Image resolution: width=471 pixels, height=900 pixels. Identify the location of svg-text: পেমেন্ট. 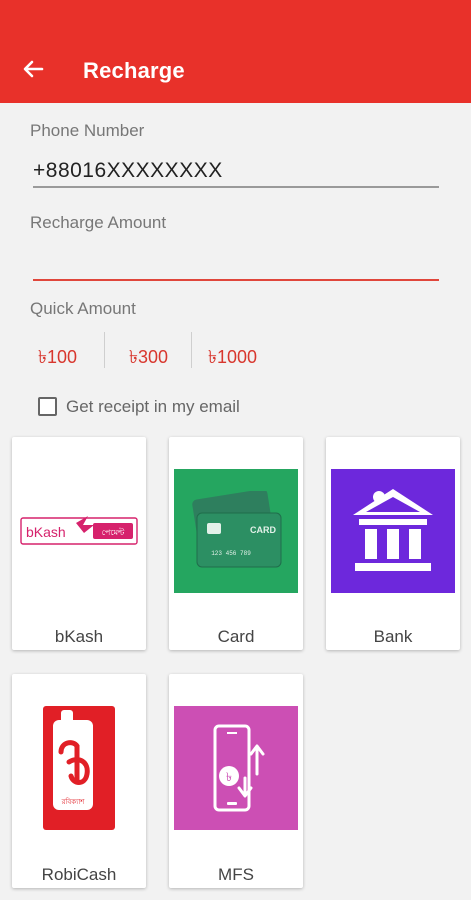
(113, 532).